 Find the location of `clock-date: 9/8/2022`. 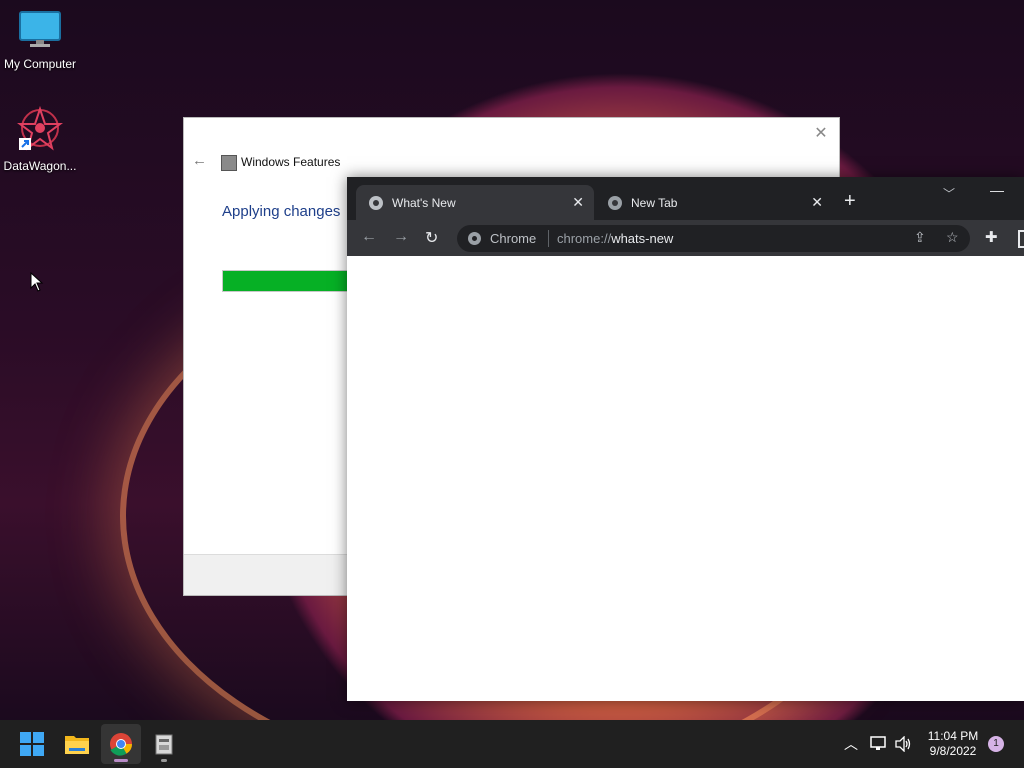

clock-date: 9/8/2022 is located at coordinates (953, 751).